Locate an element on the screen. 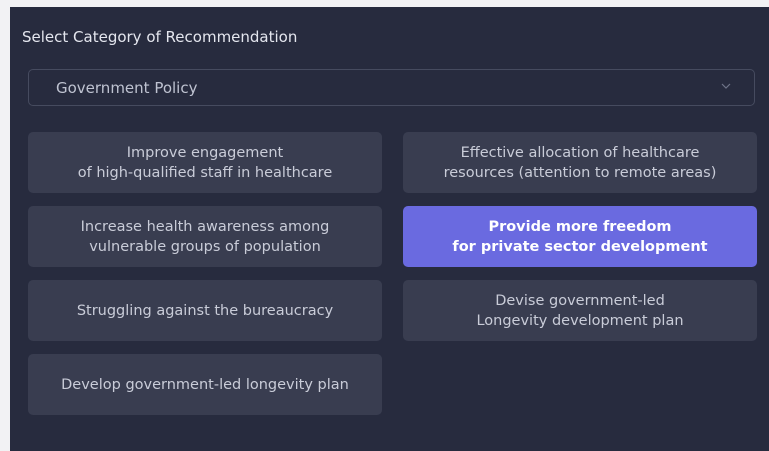 This screenshot has width=769, height=451. option-line-1: Increase health awareness among is located at coordinates (205, 226).